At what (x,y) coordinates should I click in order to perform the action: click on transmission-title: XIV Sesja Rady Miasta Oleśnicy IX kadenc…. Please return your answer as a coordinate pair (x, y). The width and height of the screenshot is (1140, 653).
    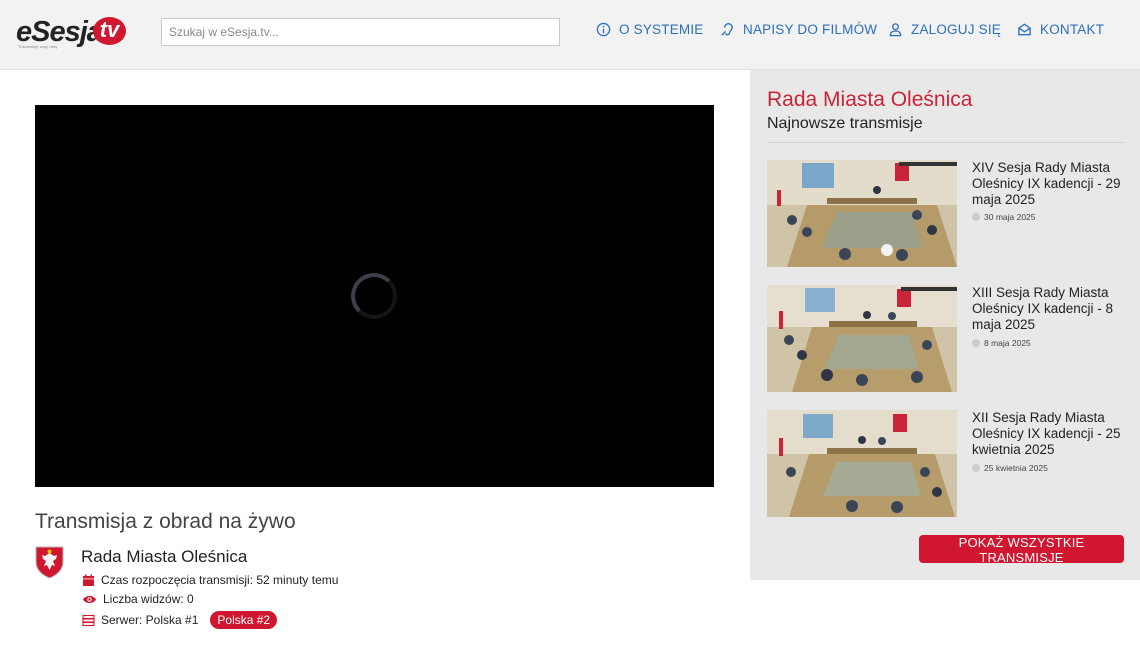
    Looking at the image, I should click on (1048, 184).